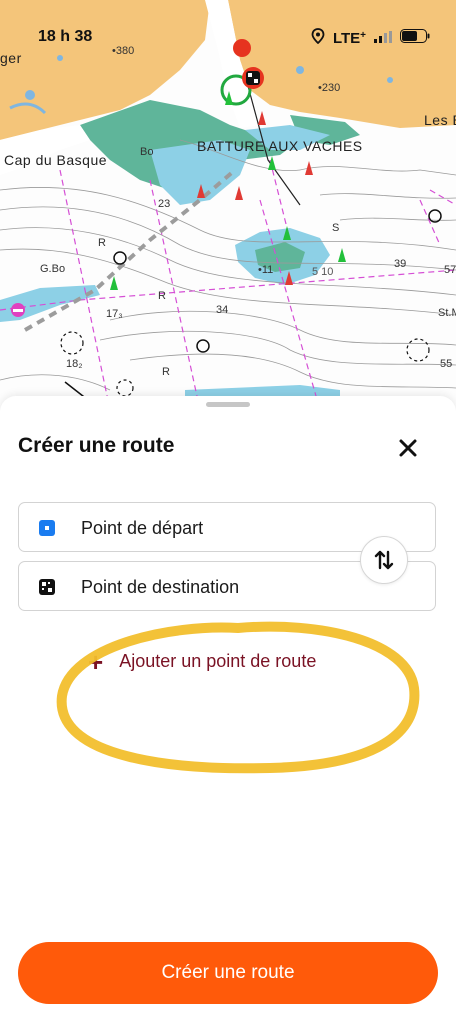  What do you see at coordinates (318, 38) in the screenshot?
I see `location-icon` at bounding box center [318, 38].